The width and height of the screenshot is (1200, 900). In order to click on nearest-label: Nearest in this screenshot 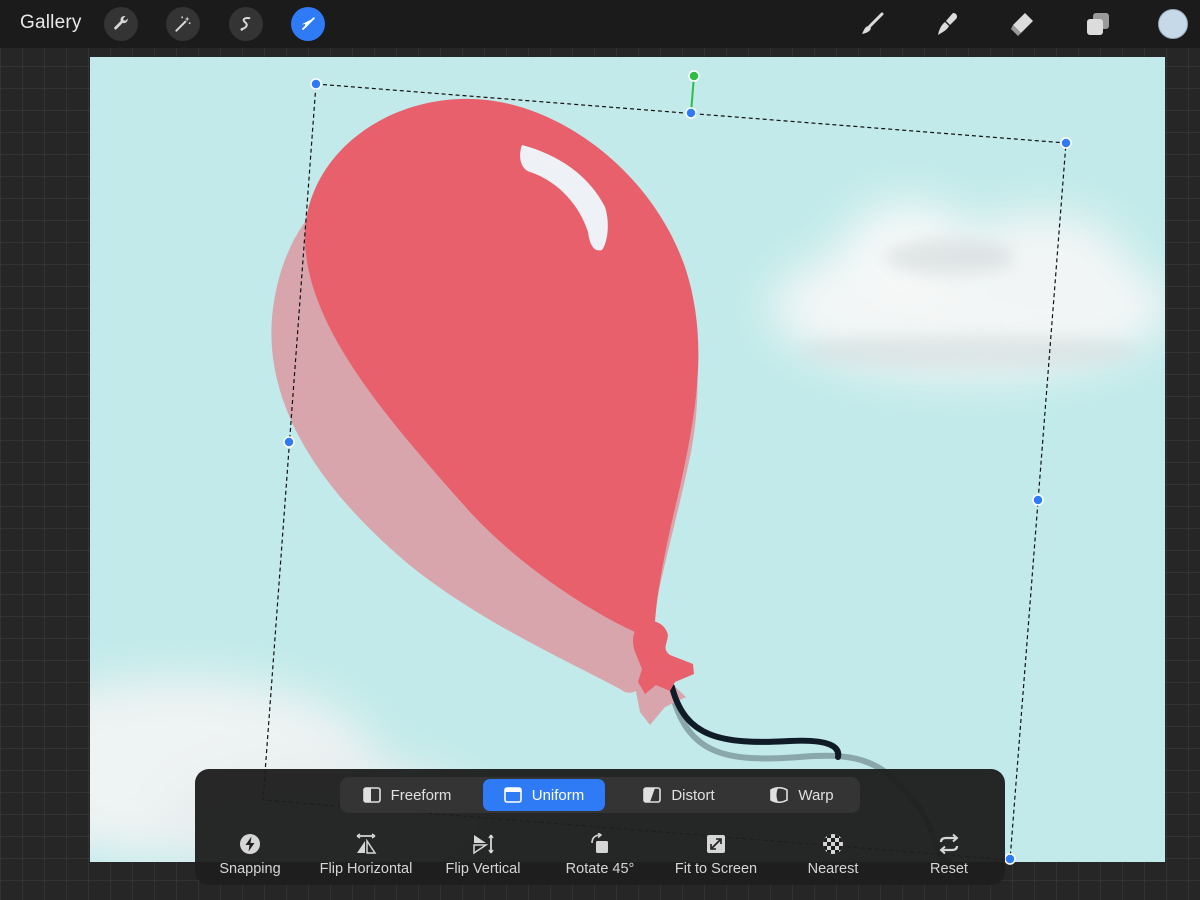, I will do `click(833, 869)`.